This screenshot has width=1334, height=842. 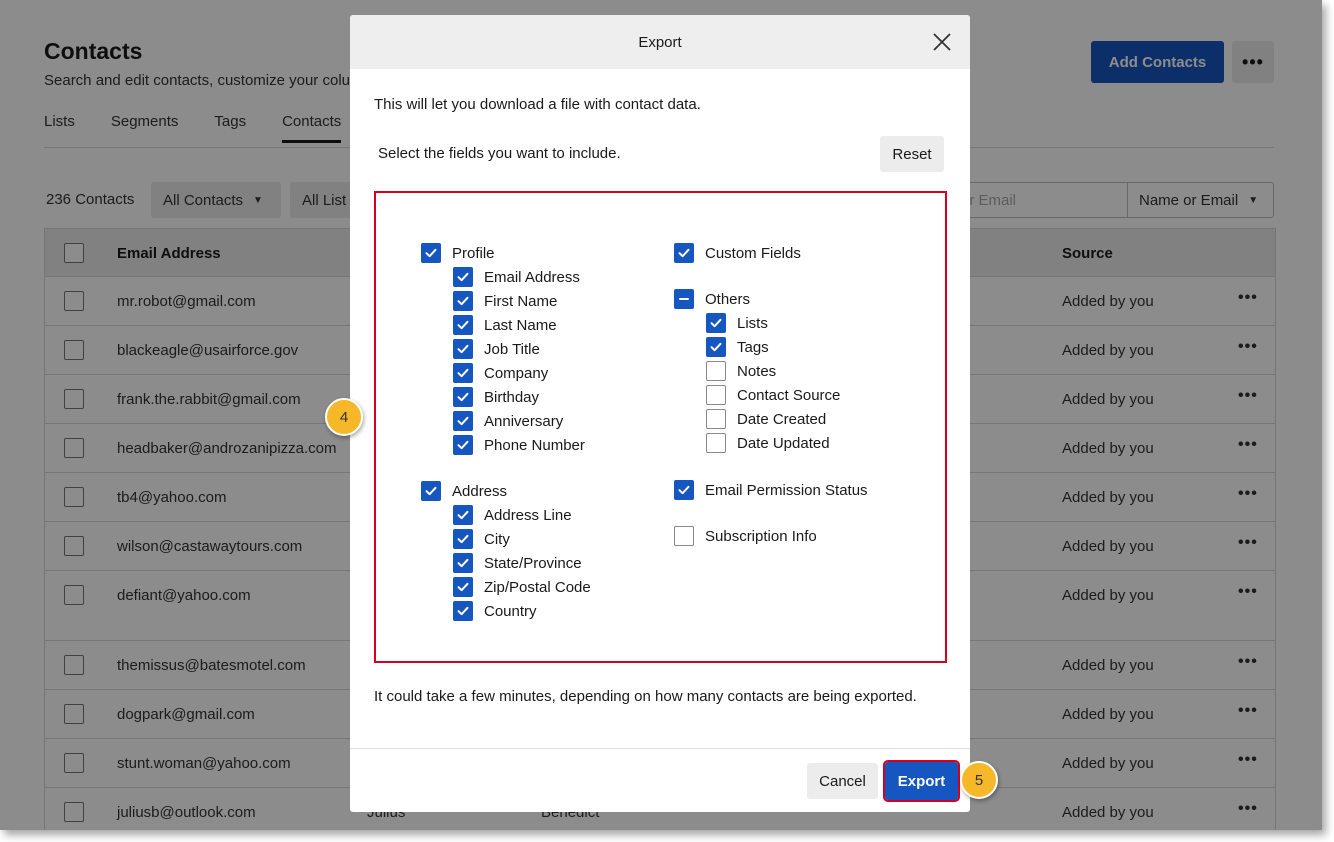 I want to click on field-option: Email Permission Status, so click(x=771, y=490).